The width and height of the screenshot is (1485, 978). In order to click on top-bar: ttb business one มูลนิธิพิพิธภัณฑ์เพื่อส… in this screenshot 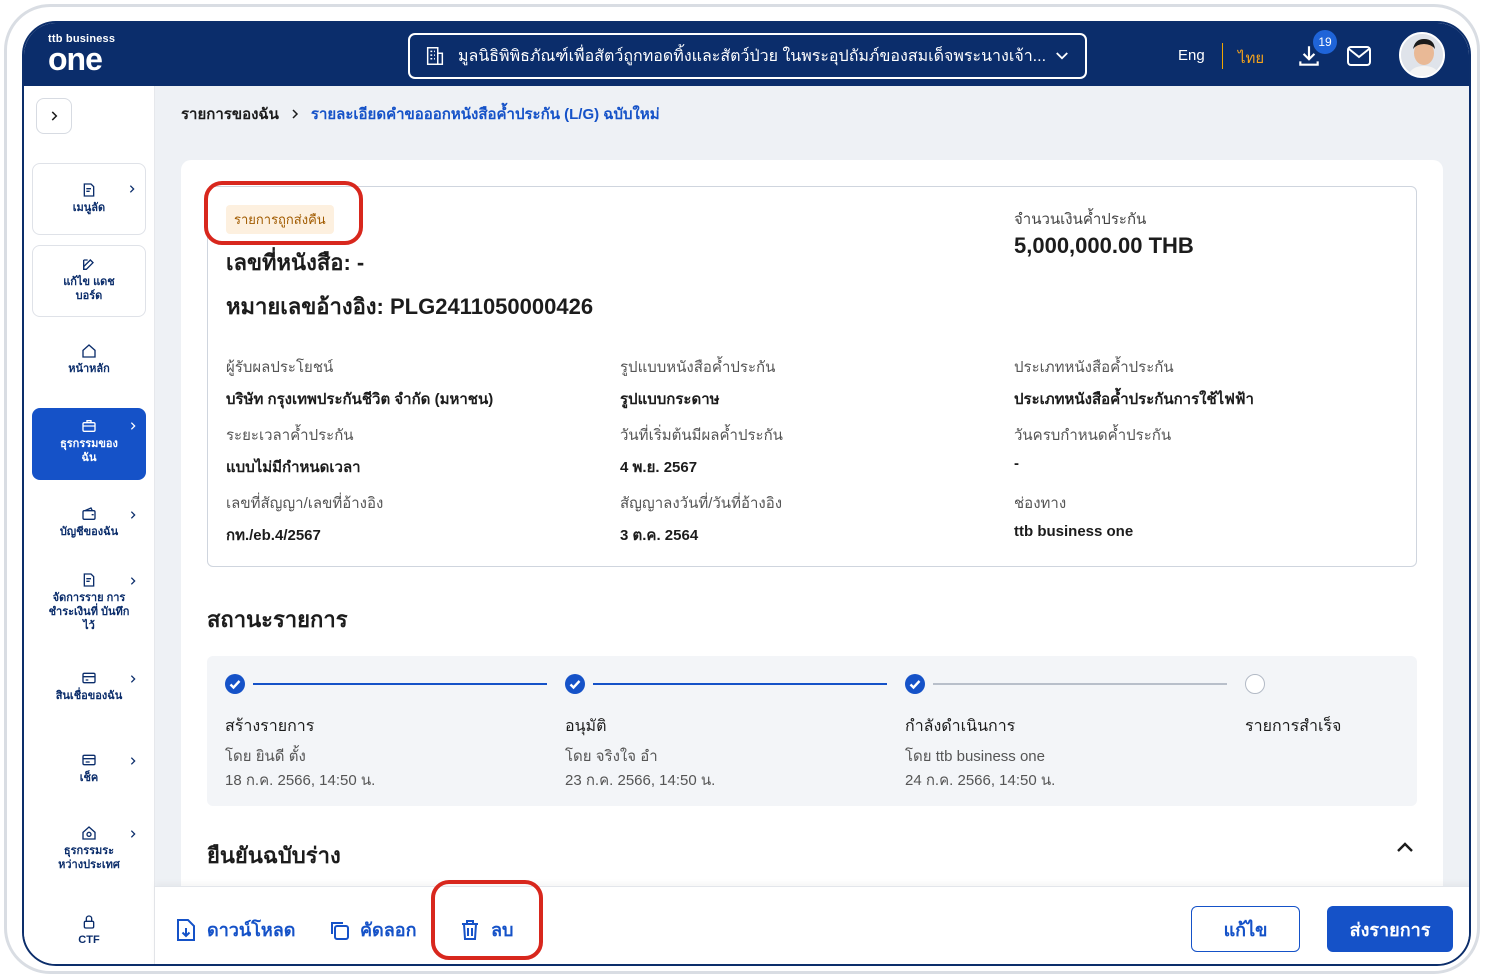, I will do `click(746, 54)`.